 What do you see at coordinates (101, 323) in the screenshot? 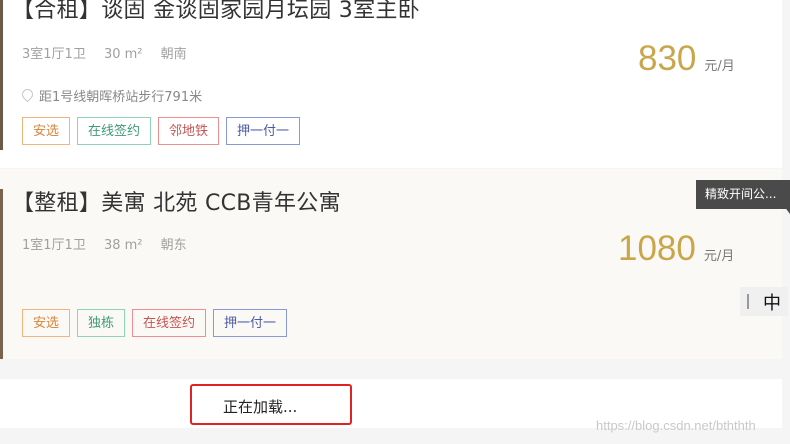
I see `tag-standalone-building: 独栋` at bounding box center [101, 323].